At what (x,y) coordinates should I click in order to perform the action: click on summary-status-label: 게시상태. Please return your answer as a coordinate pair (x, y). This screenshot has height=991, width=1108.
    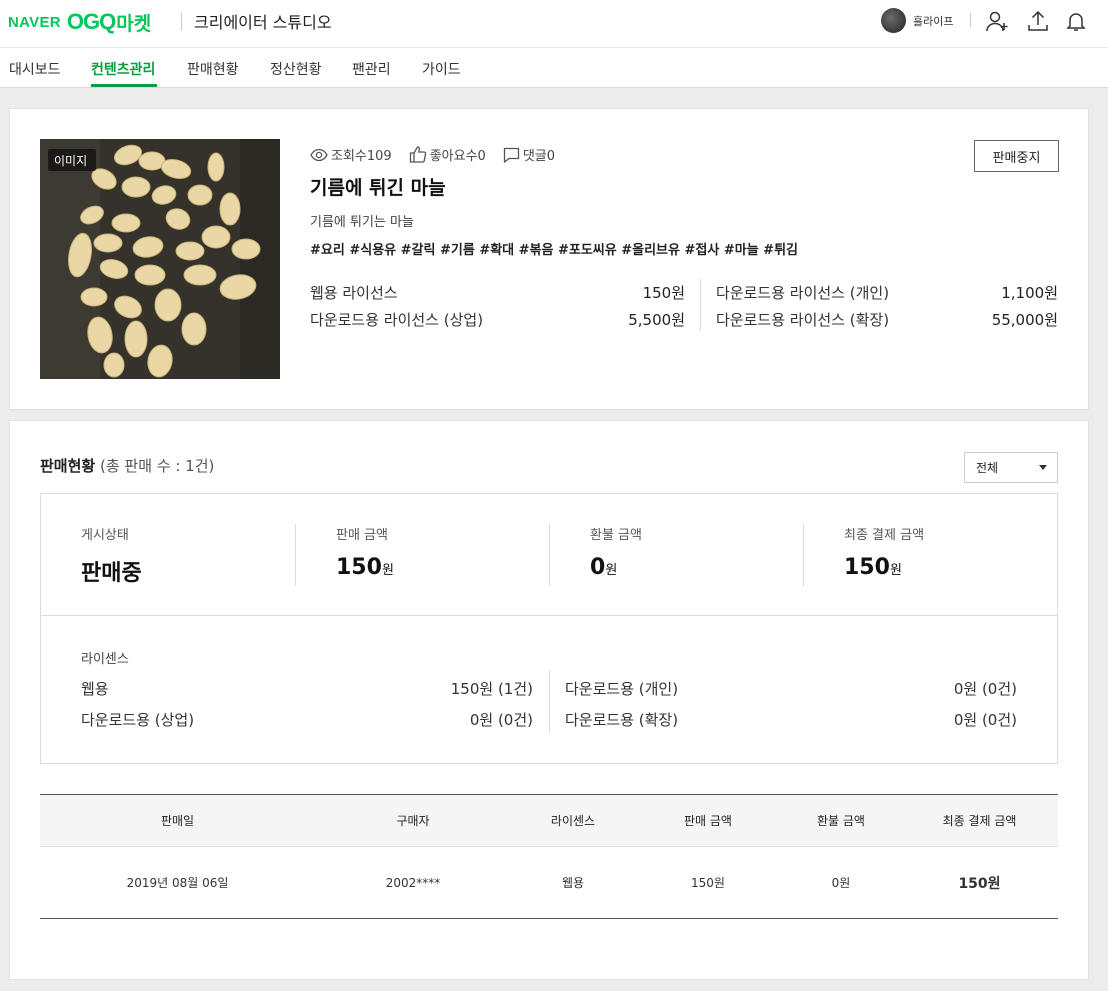
    Looking at the image, I should click on (105, 535).